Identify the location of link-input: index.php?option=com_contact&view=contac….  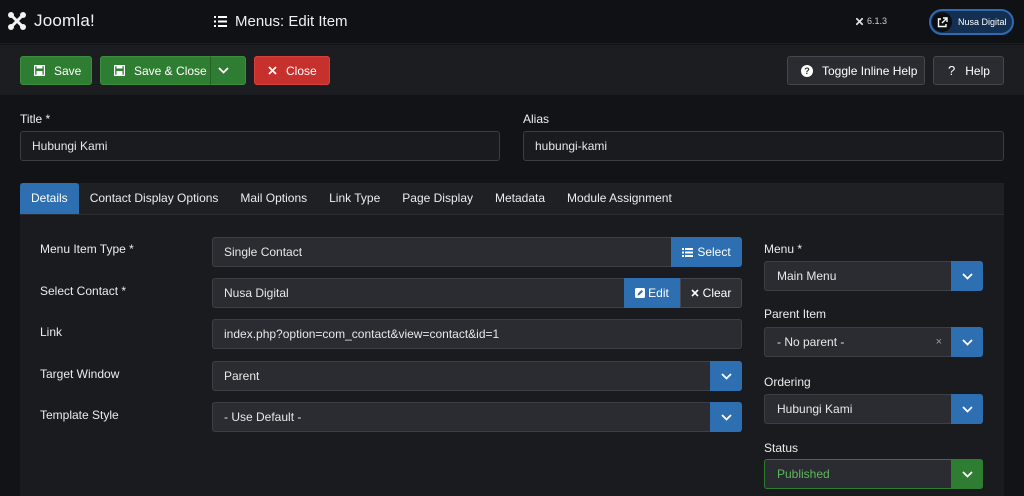
(477, 334).